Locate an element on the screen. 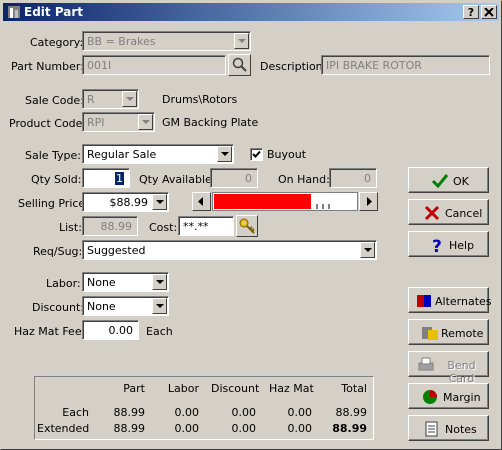 Image resolution: width=502 pixels, height=450 pixels. help-button: ? Help is located at coordinates (448, 244).